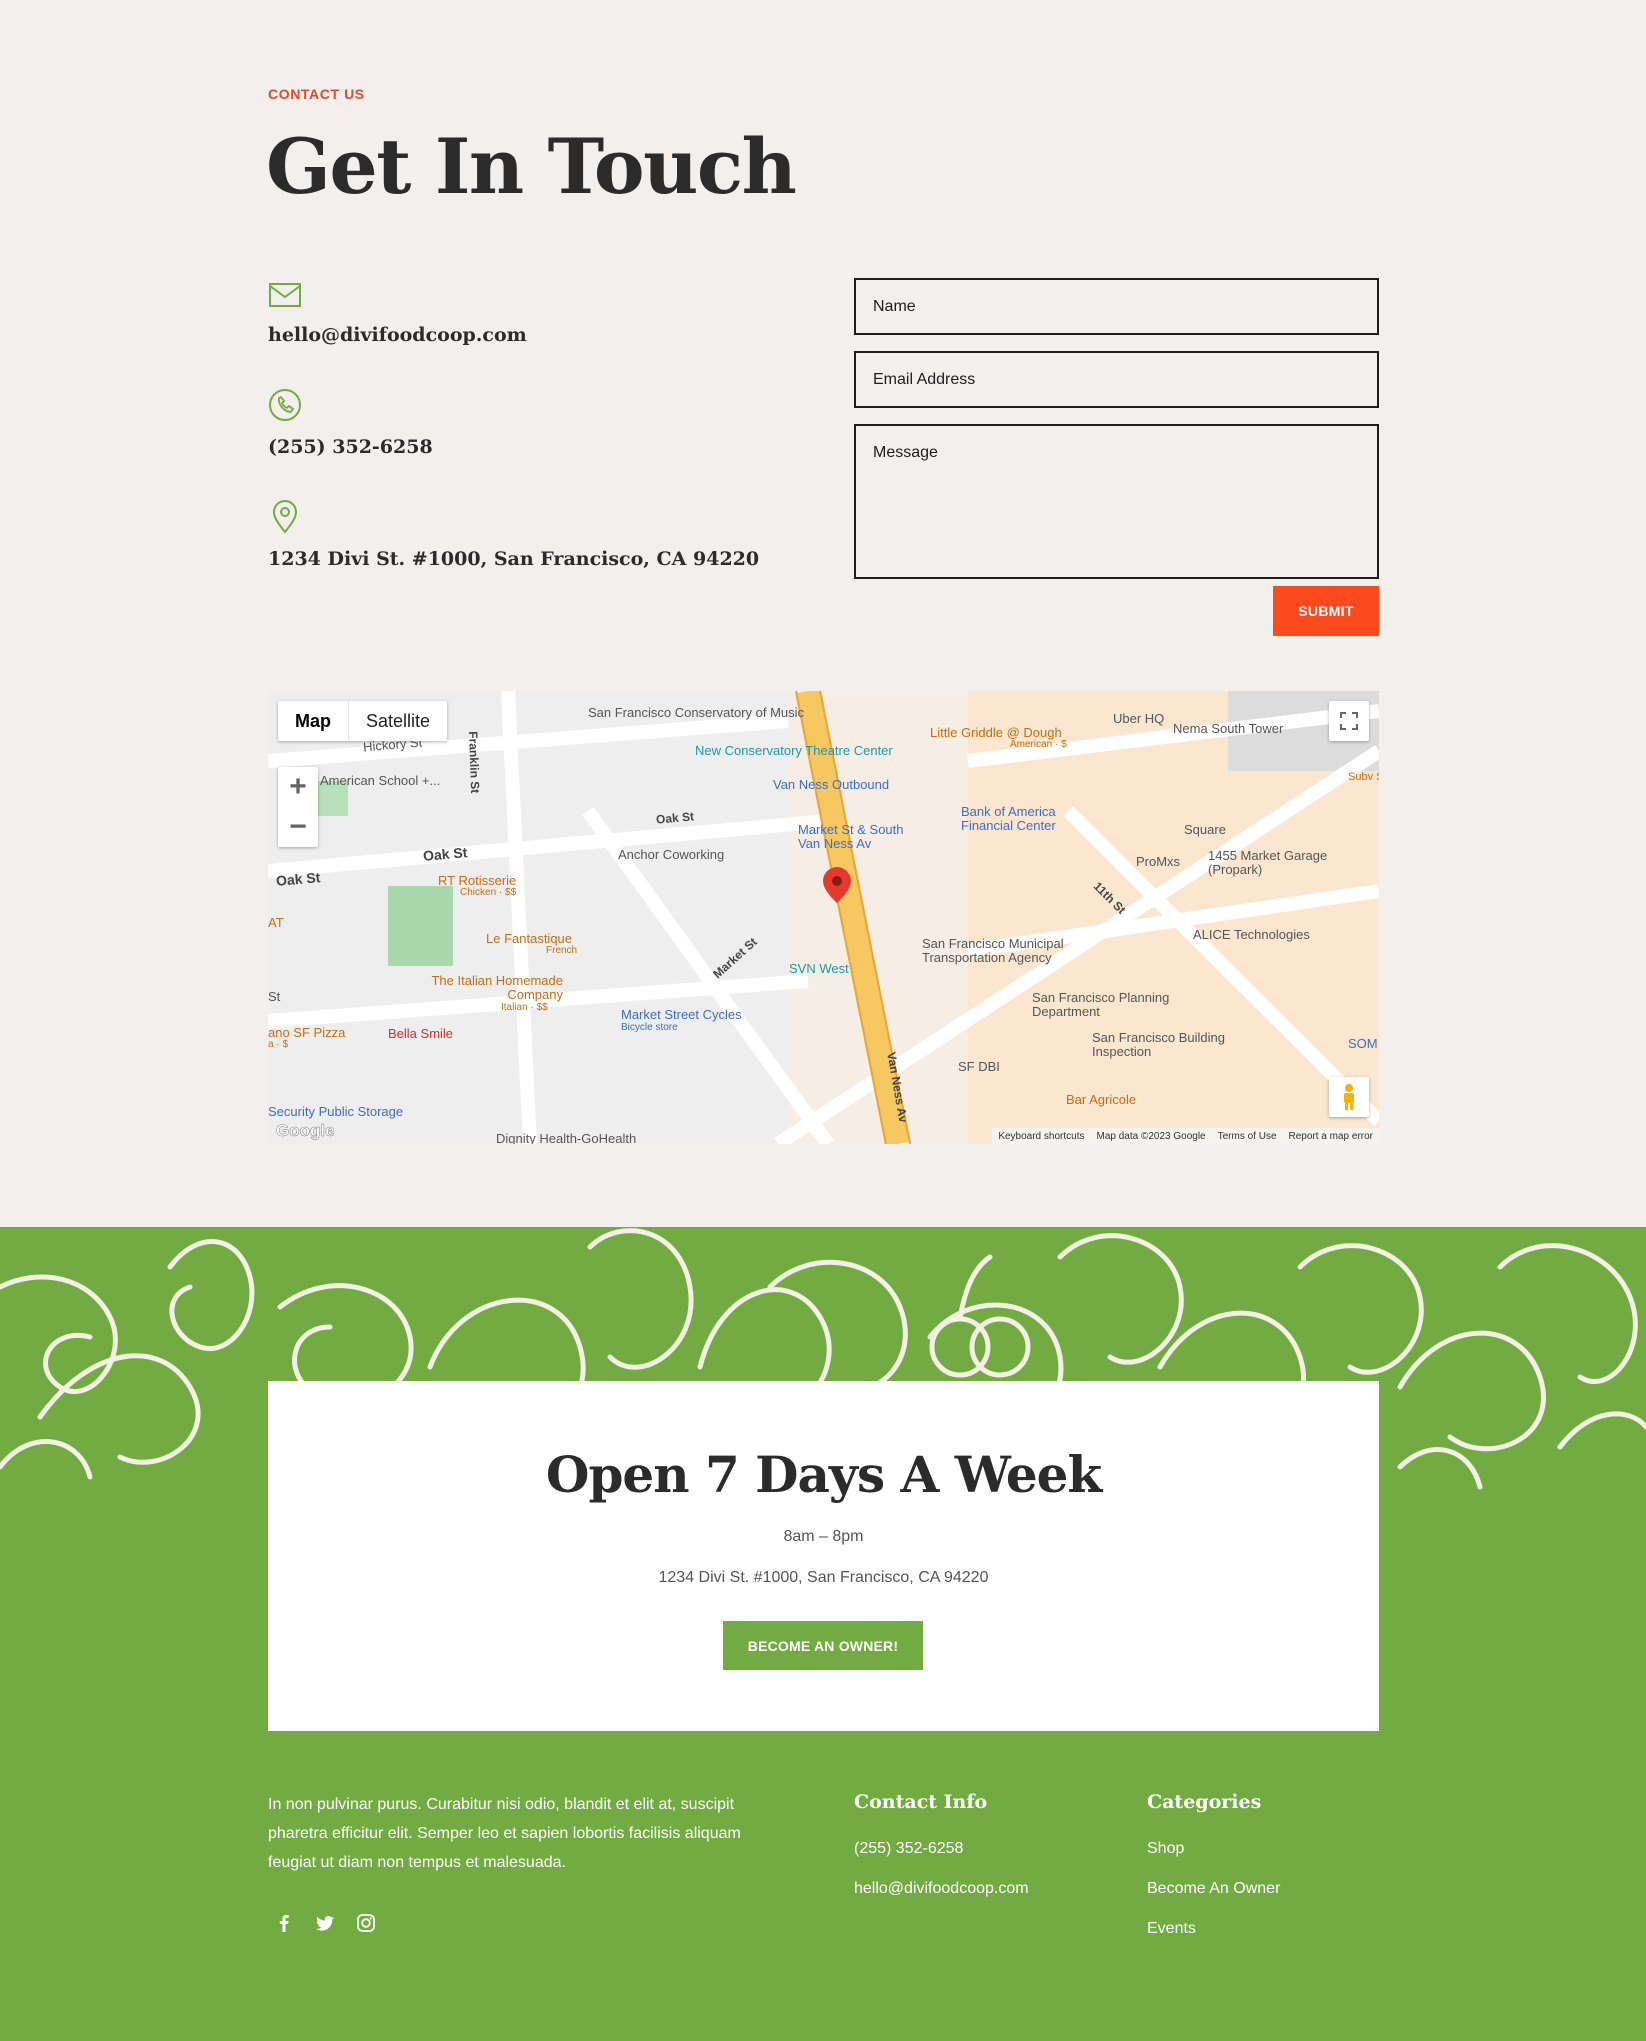 This screenshot has width=1646, height=2041. What do you see at coordinates (1101, 1099) in the screenshot?
I see `map-label: Bar Agricole` at bounding box center [1101, 1099].